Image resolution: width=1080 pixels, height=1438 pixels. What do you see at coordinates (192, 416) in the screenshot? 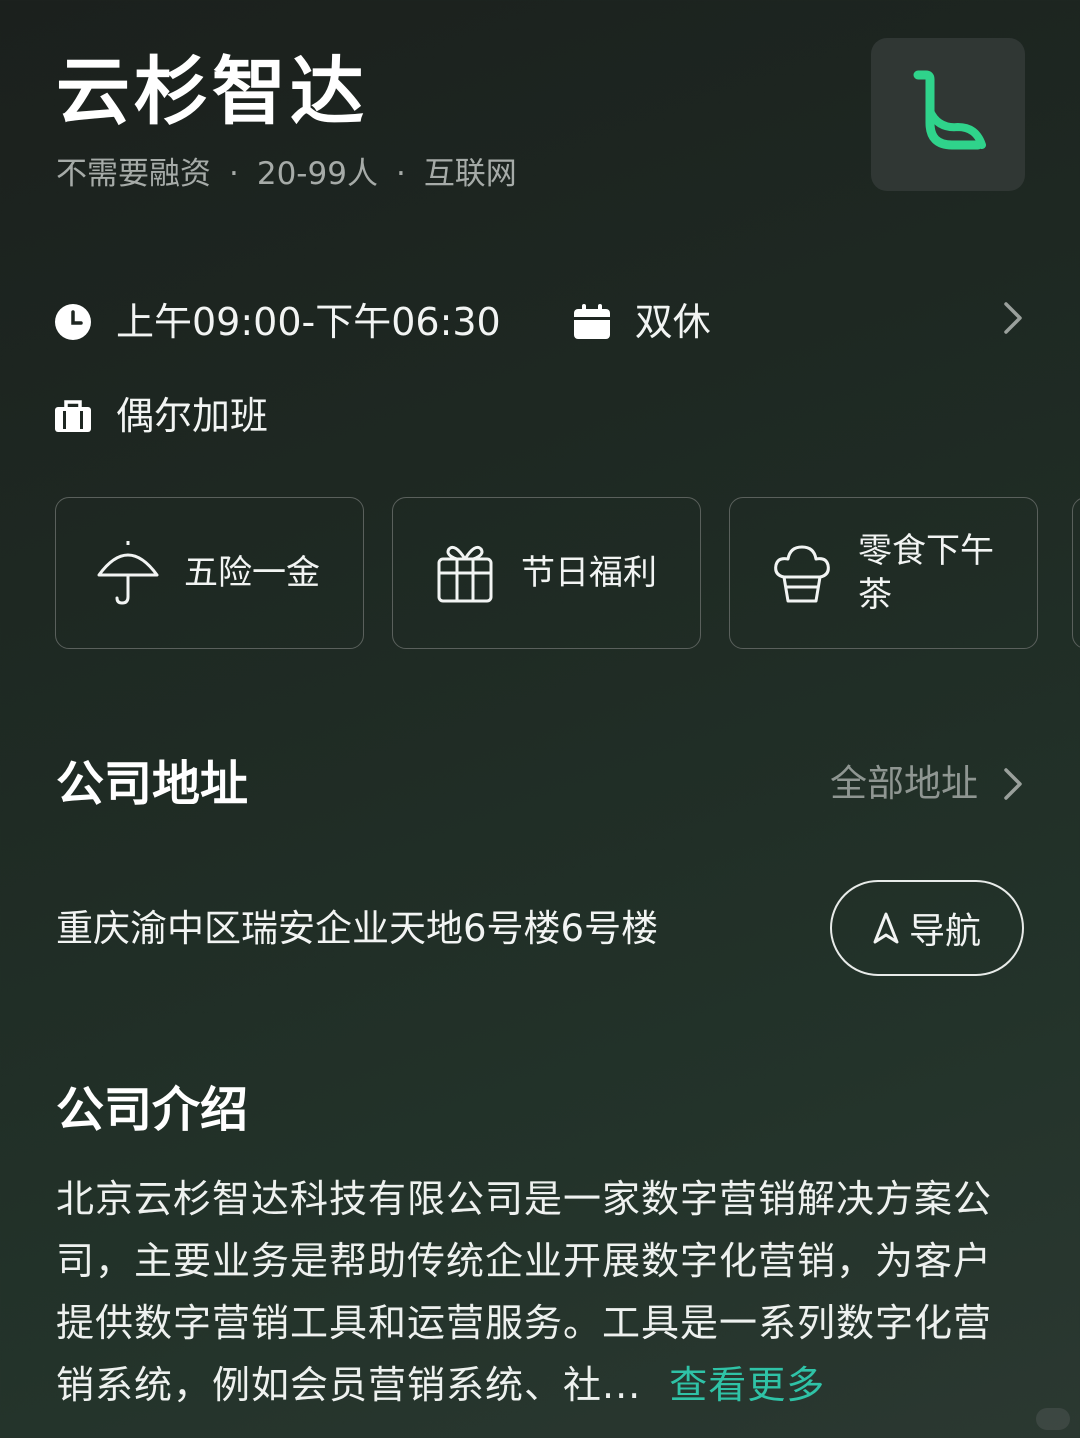
I see `overtime-text: 偶尔加班` at bounding box center [192, 416].